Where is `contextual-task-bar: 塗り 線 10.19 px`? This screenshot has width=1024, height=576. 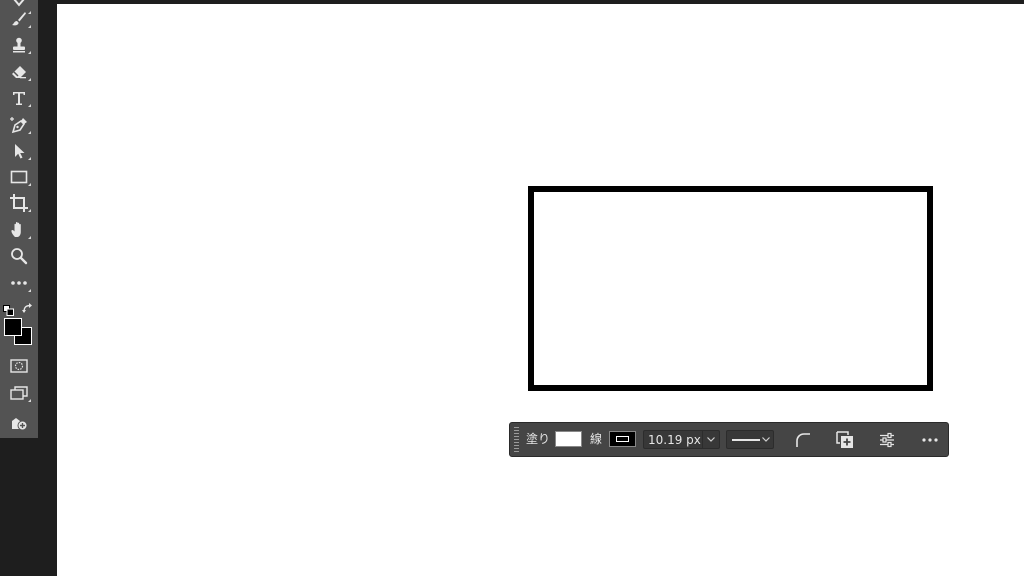 contextual-task-bar: 塗り 線 10.19 px is located at coordinates (729, 439).